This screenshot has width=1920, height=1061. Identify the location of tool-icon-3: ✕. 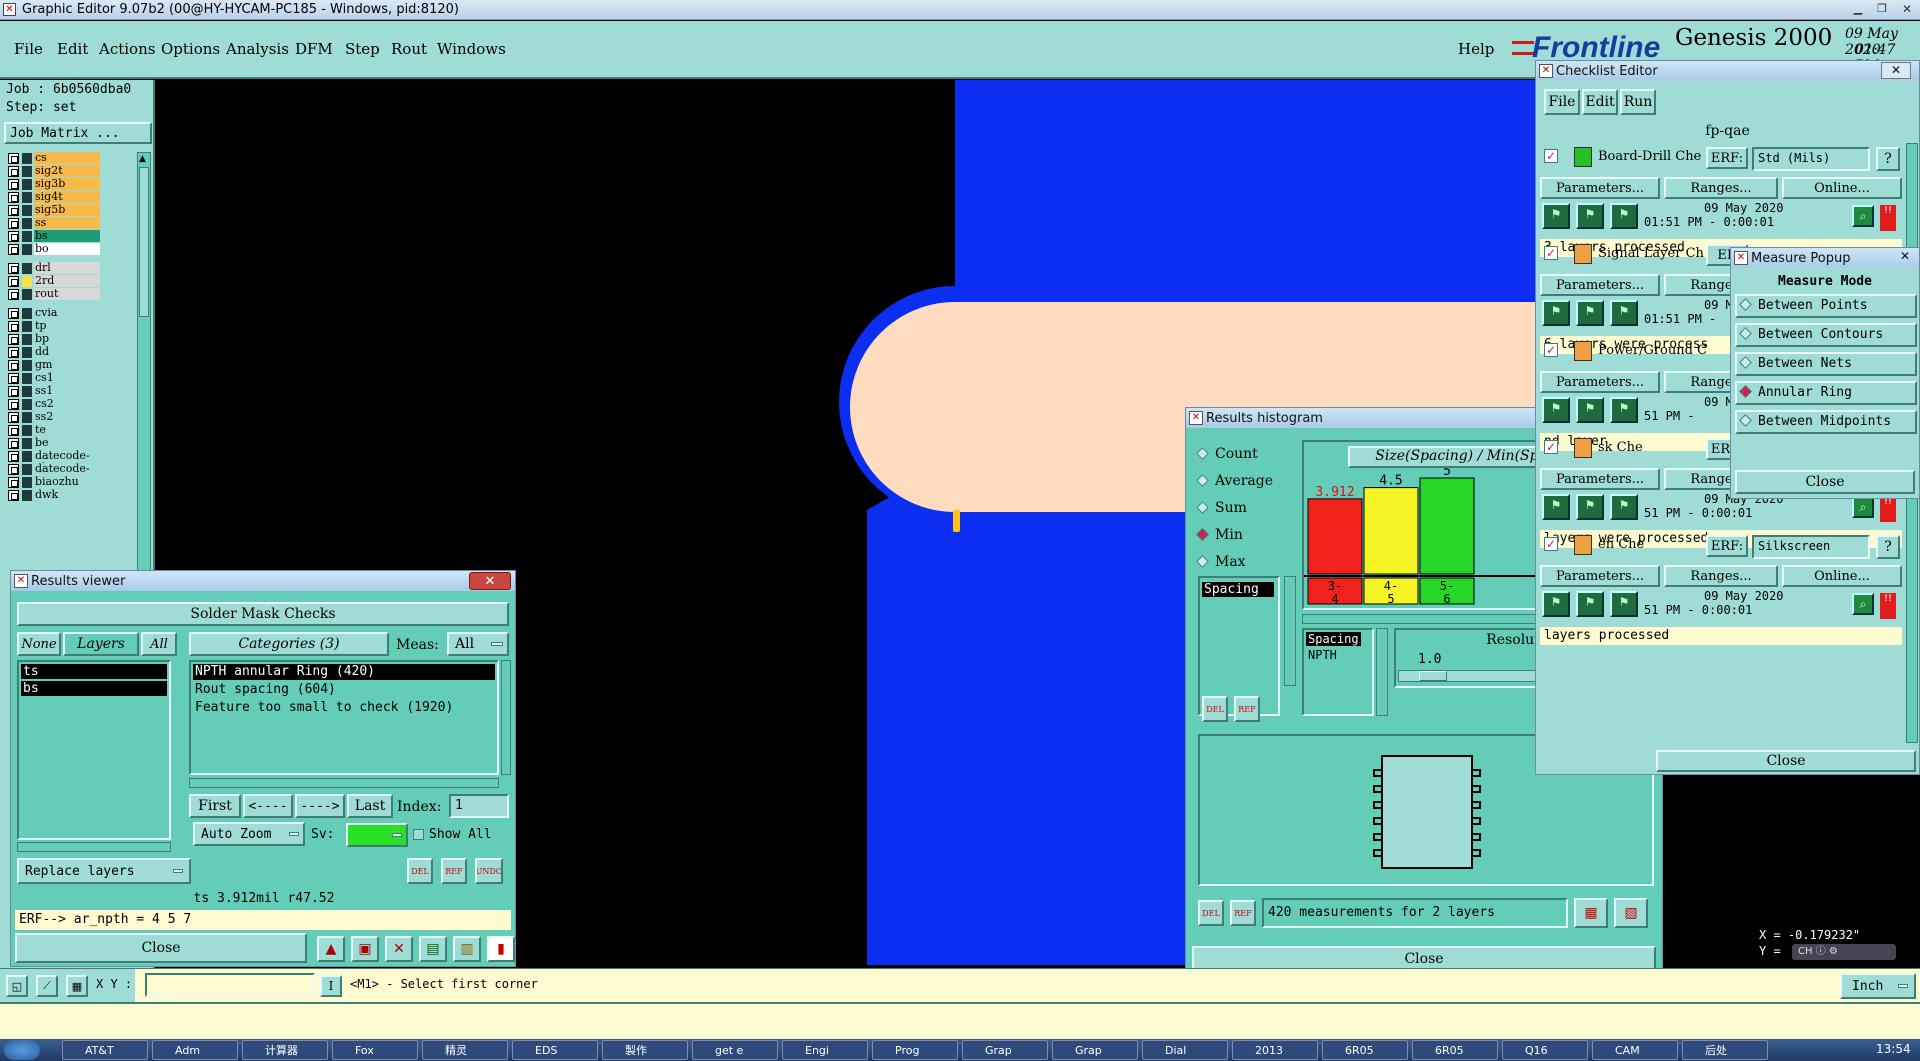
(399, 949).